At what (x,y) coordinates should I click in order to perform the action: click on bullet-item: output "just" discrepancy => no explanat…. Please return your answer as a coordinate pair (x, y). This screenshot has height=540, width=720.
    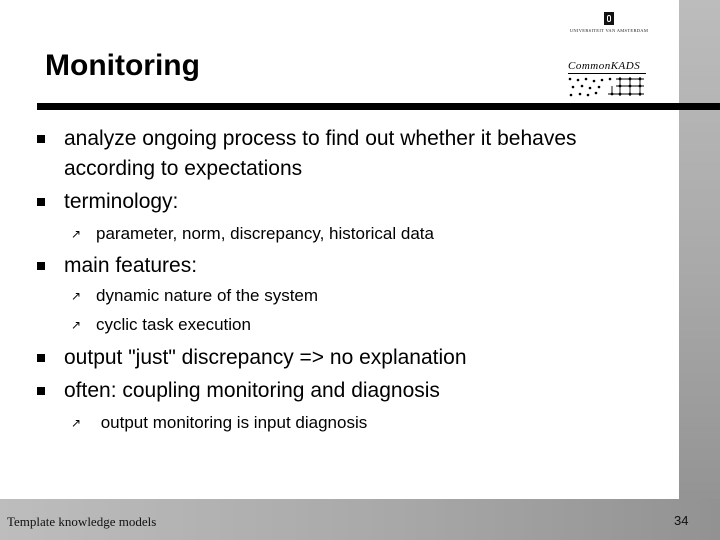
    Looking at the image, I should click on (252, 358).